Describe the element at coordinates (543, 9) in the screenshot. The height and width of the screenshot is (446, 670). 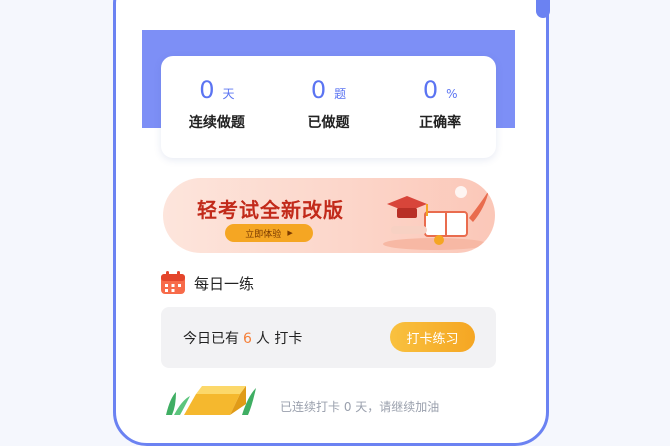
I see `phone-side-button` at that location.